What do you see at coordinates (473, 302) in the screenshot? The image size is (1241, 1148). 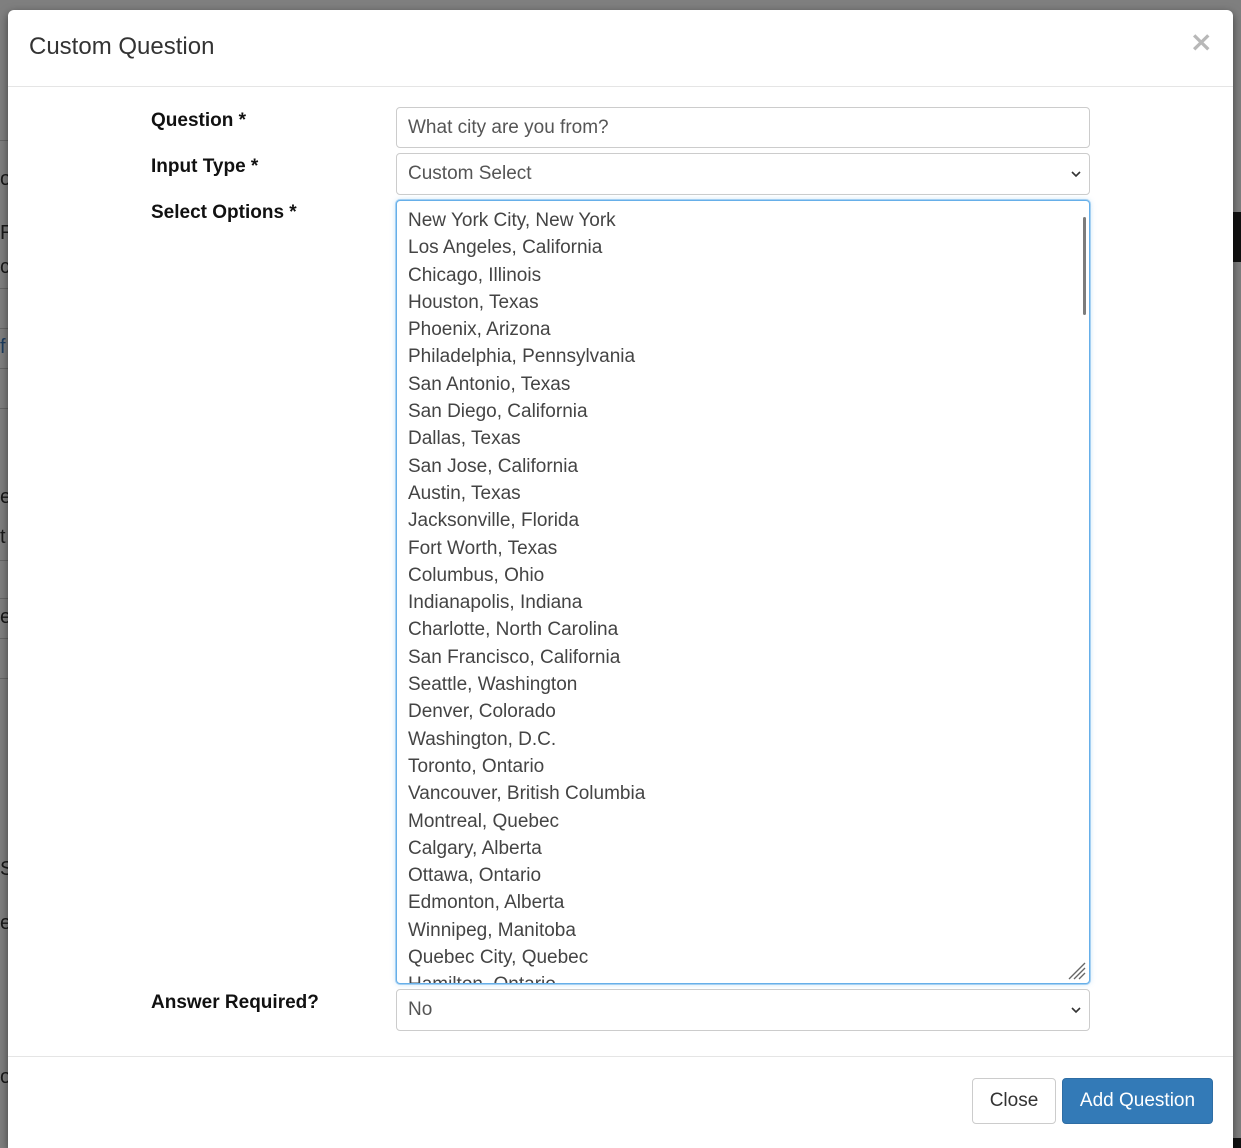 I see `option-line: Houston, Texas` at bounding box center [473, 302].